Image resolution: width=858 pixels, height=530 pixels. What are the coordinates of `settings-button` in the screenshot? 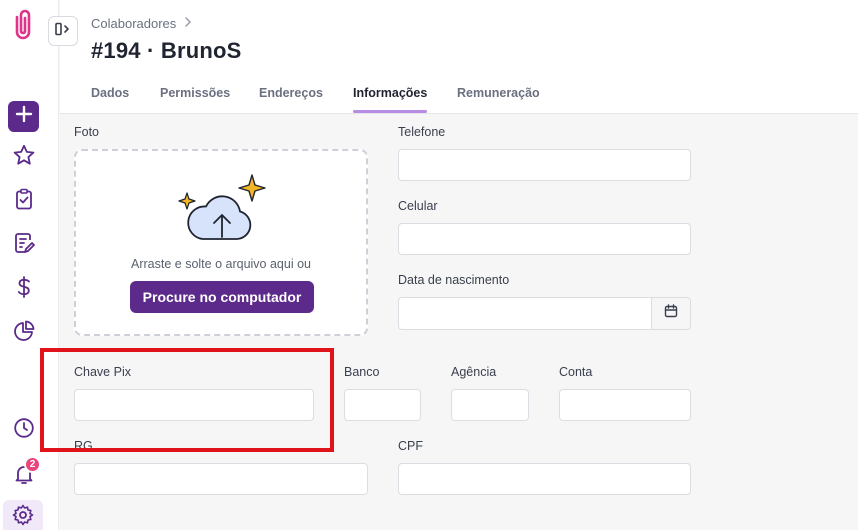 It's located at (23, 515).